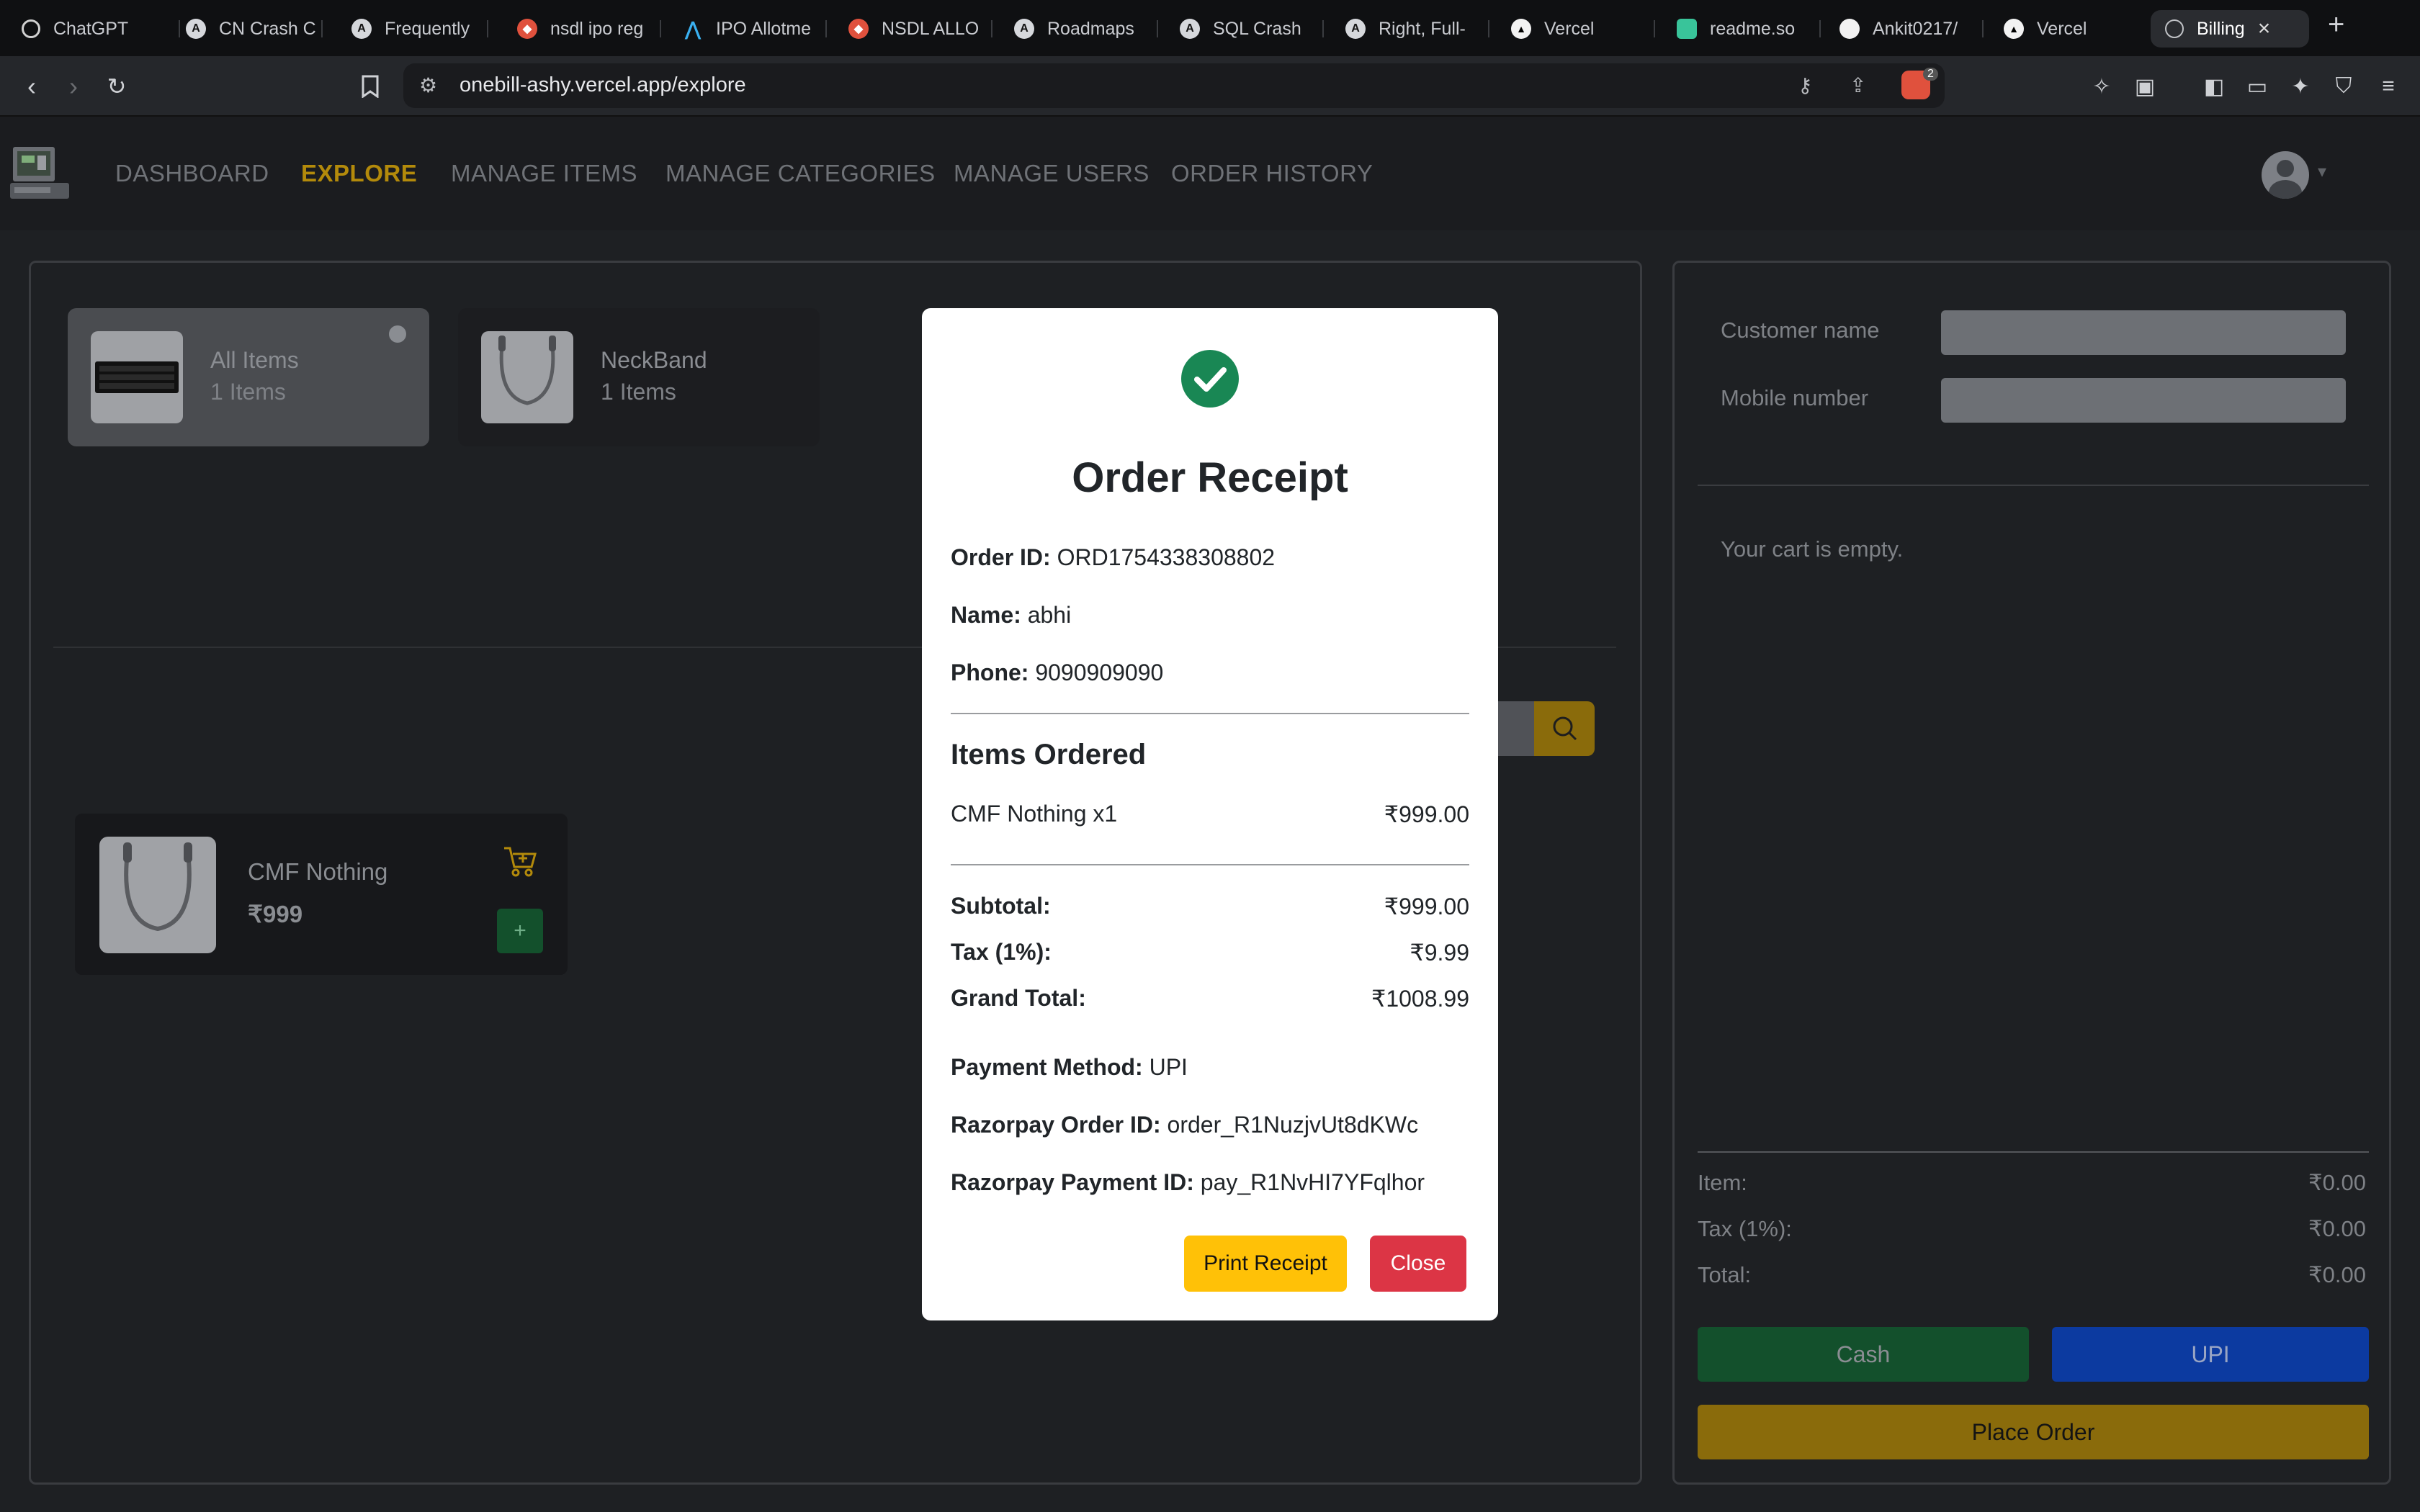  I want to click on receipt-divider, so click(1210, 713).